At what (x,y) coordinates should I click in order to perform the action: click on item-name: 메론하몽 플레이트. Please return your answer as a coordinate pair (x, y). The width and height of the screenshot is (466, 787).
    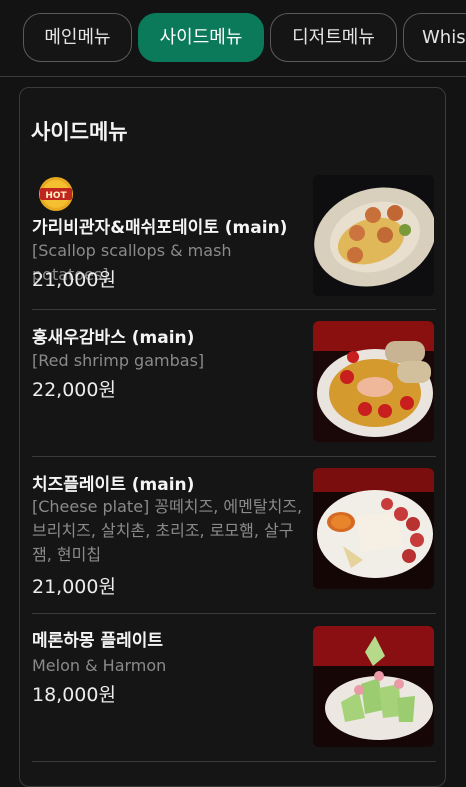
    Looking at the image, I should click on (98, 641).